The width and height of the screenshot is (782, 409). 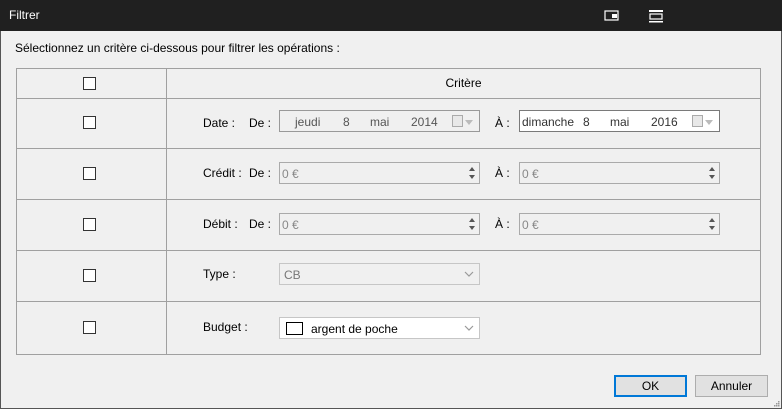 What do you see at coordinates (619, 224) in the screenshot?
I see `debit-to-spinbox: 0 €` at bounding box center [619, 224].